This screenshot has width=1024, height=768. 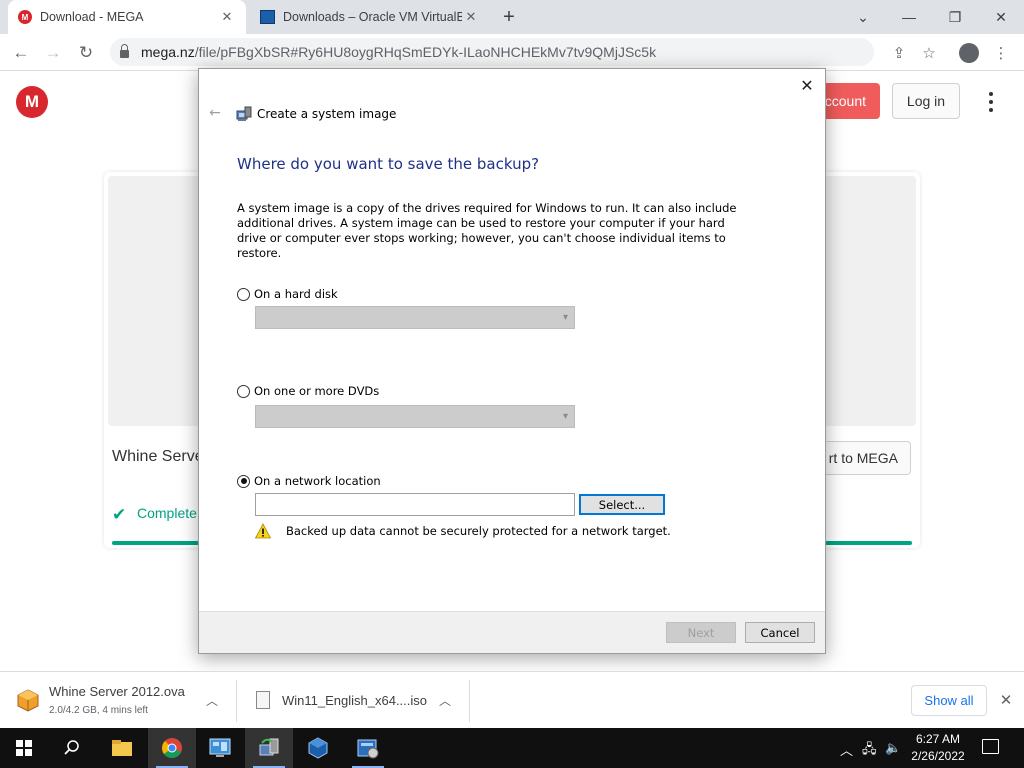 What do you see at coordinates (512, 748) in the screenshot?
I see `windows-taskbar: ︿ 🖧 🔈 6:27 AM 2/26/2022` at bounding box center [512, 748].